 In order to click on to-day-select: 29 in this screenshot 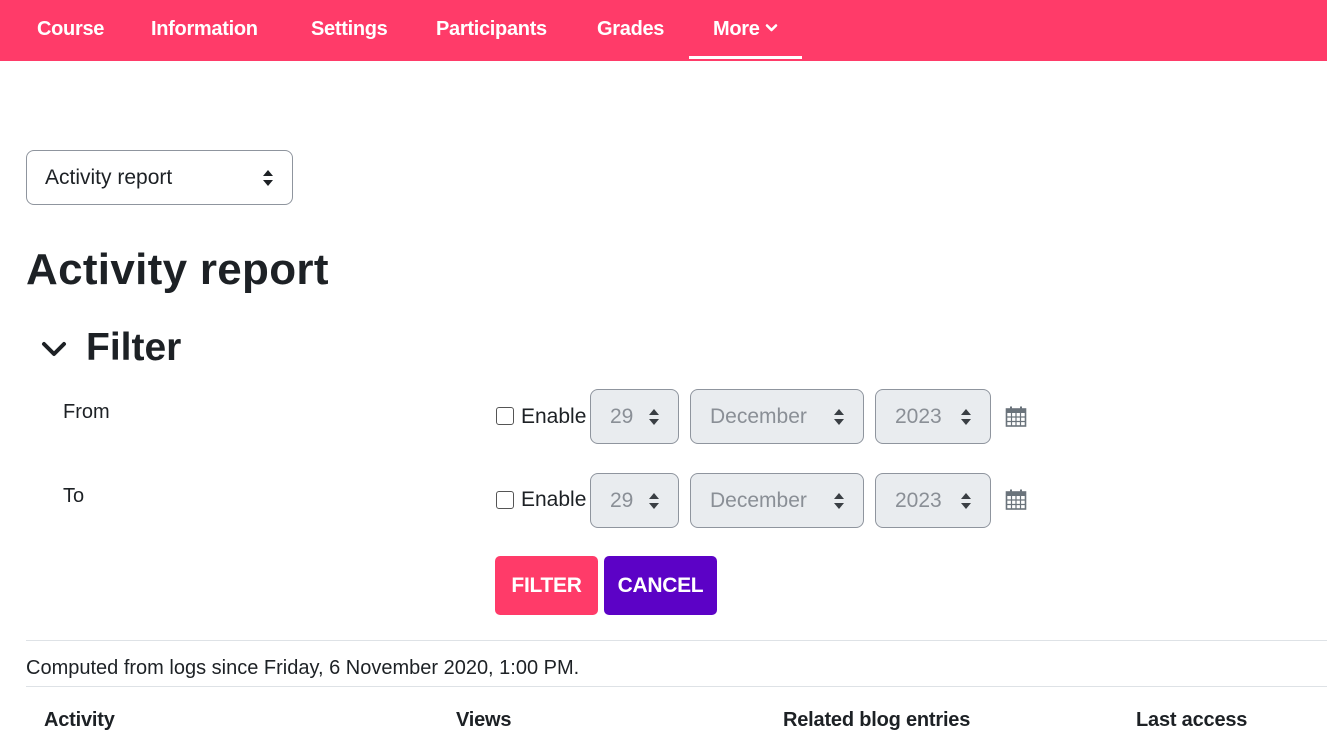, I will do `click(634, 500)`.